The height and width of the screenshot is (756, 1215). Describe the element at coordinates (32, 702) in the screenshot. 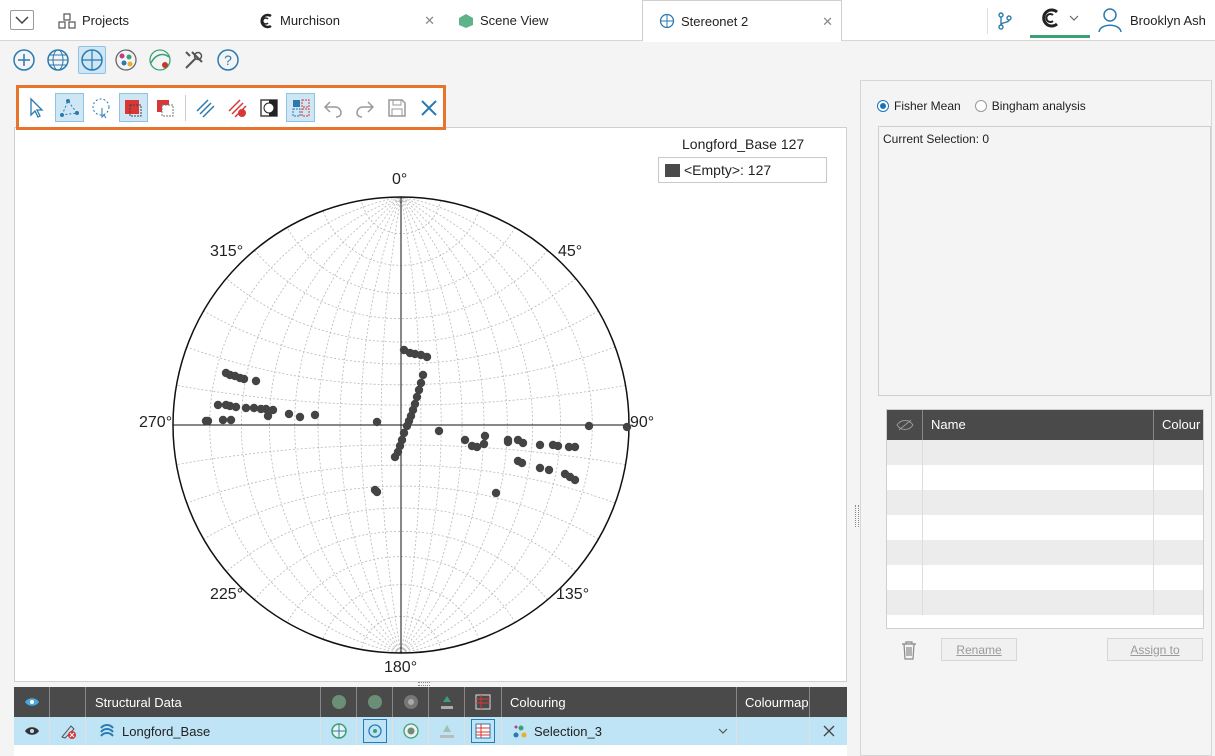

I see `visibility-column-header` at that location.